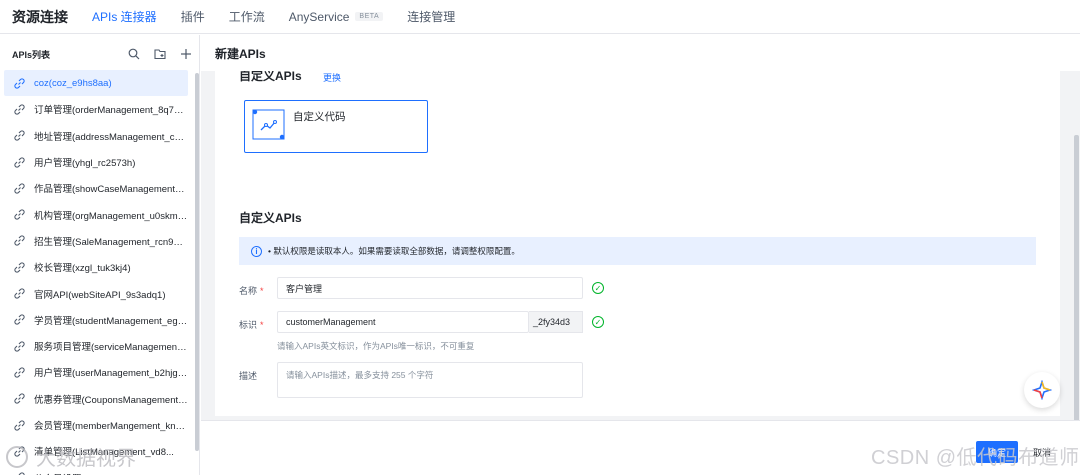 Image resolution: width=1080 pixels, height=475 pixels. What do you see at coordinates (270, 218) in the screenshot?
I see `form-title: 自定义APIs` at bounding box center [270, 218].